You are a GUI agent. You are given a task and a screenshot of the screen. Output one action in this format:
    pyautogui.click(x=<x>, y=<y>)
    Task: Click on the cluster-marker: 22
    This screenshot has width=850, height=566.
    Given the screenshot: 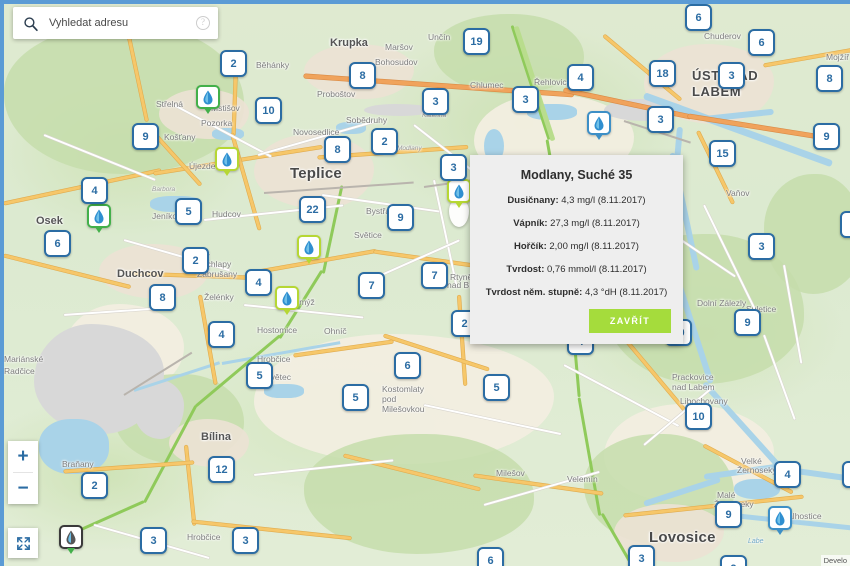 What is the action you would take?
    pyautogui.click(x=312, y=209)
    